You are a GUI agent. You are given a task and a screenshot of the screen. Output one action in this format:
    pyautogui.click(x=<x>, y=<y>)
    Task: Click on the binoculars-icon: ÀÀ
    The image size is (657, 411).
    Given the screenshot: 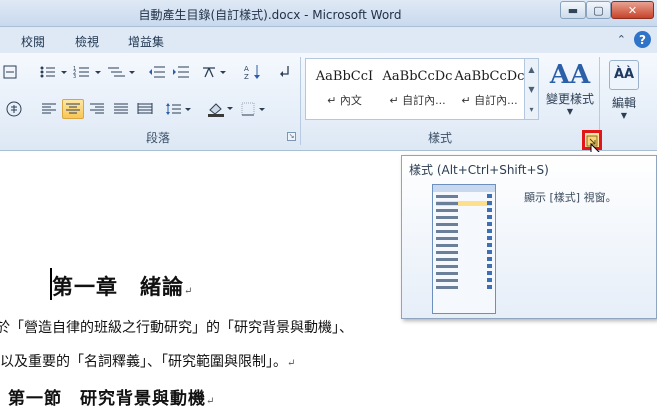 What is the action you would take?
    pyautogui.click(x=624, y=75)
    